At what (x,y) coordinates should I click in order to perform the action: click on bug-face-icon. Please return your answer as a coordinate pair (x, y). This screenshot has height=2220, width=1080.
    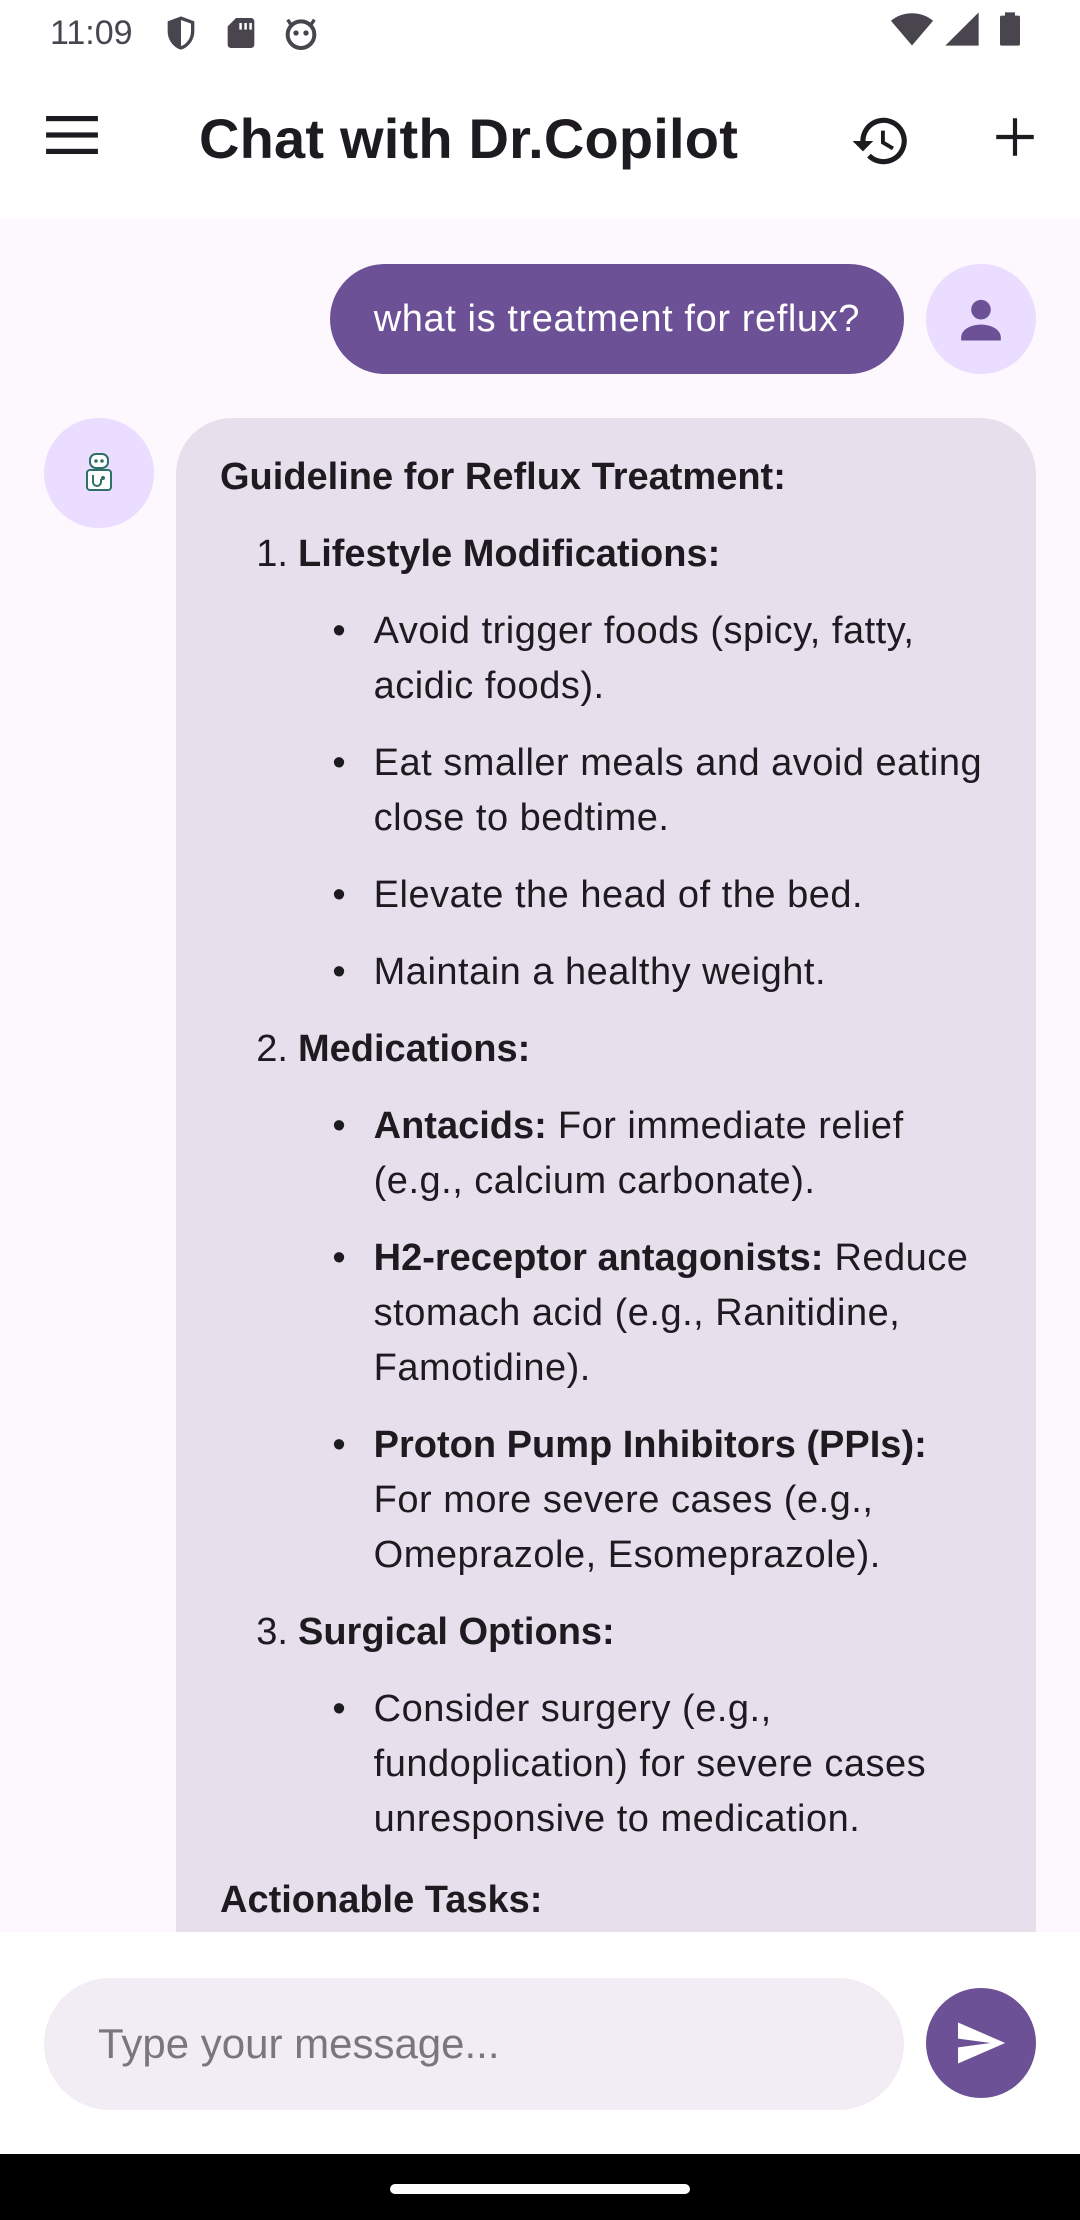
    Looking at the image, I should click on (301, 33).